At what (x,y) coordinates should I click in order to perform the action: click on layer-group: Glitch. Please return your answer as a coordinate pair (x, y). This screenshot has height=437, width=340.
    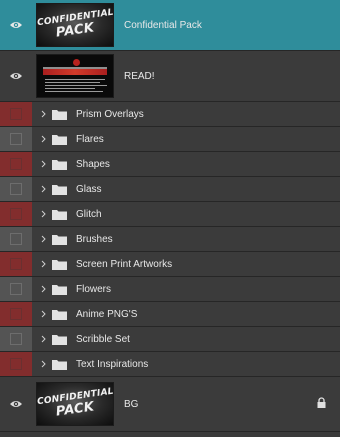
    Looking at the image, I should click on (170, 214).